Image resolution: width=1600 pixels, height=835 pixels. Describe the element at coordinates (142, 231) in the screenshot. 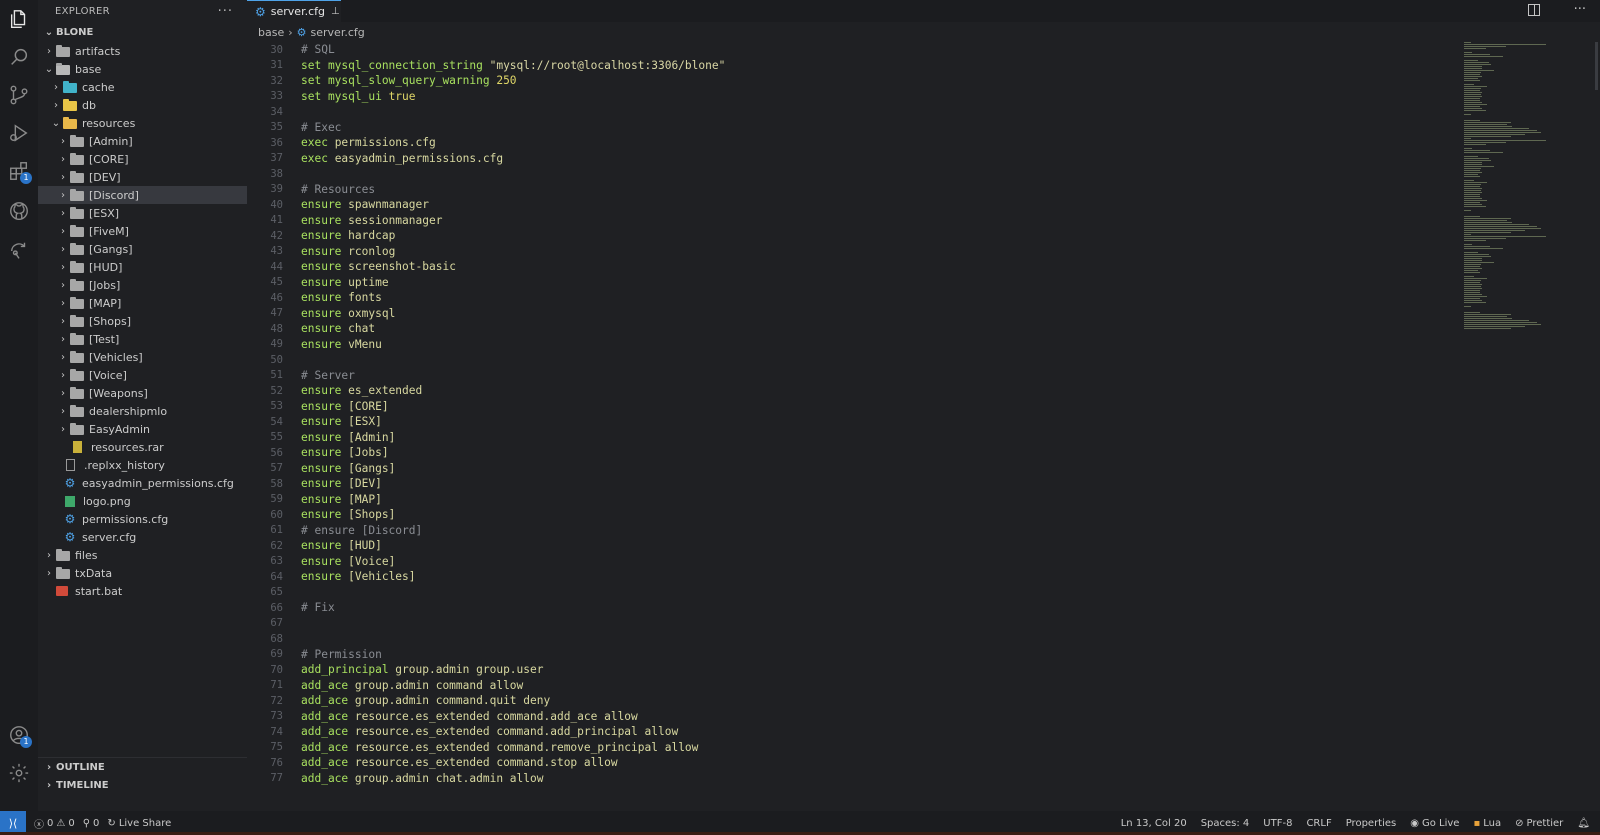

I see `tree-item: › [FiveM]` at that location.